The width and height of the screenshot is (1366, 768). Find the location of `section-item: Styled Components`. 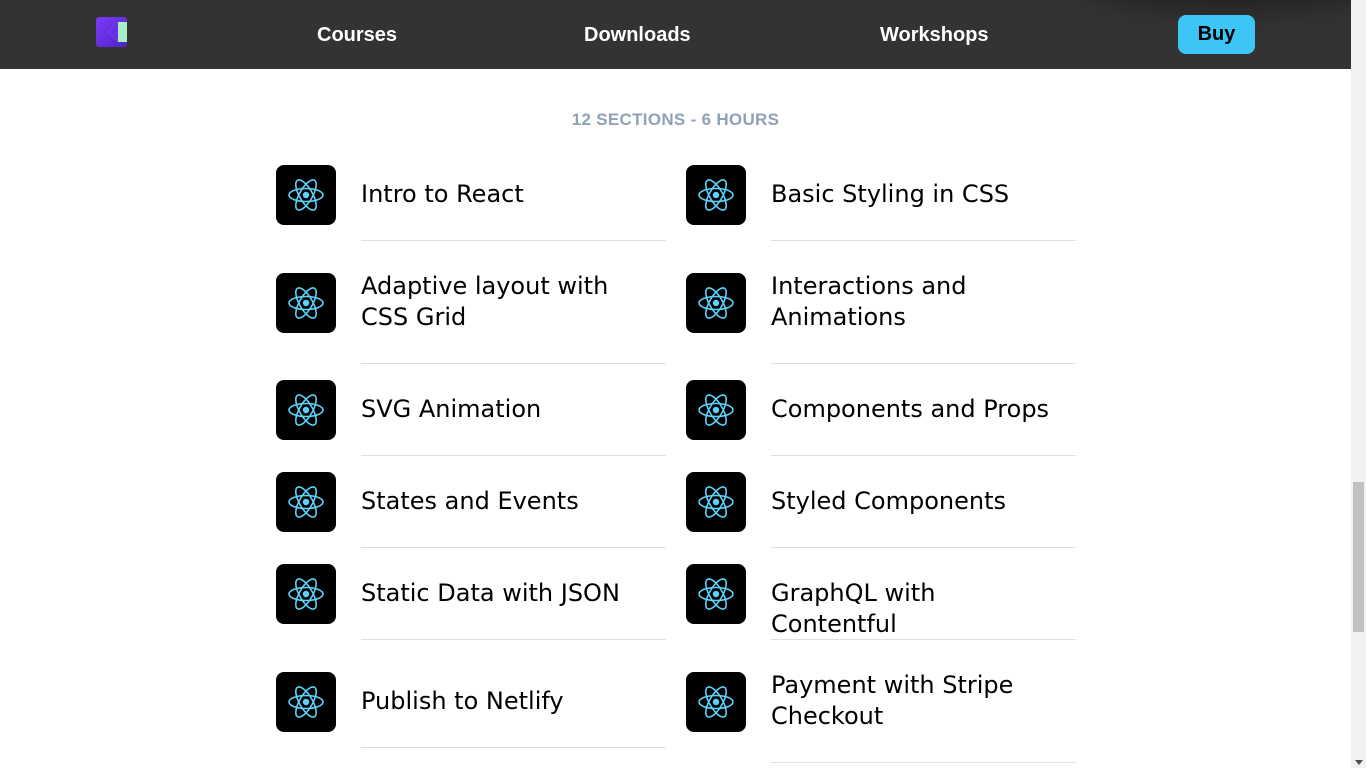

section-item: Styled Components is located at coordinates (881, 510).